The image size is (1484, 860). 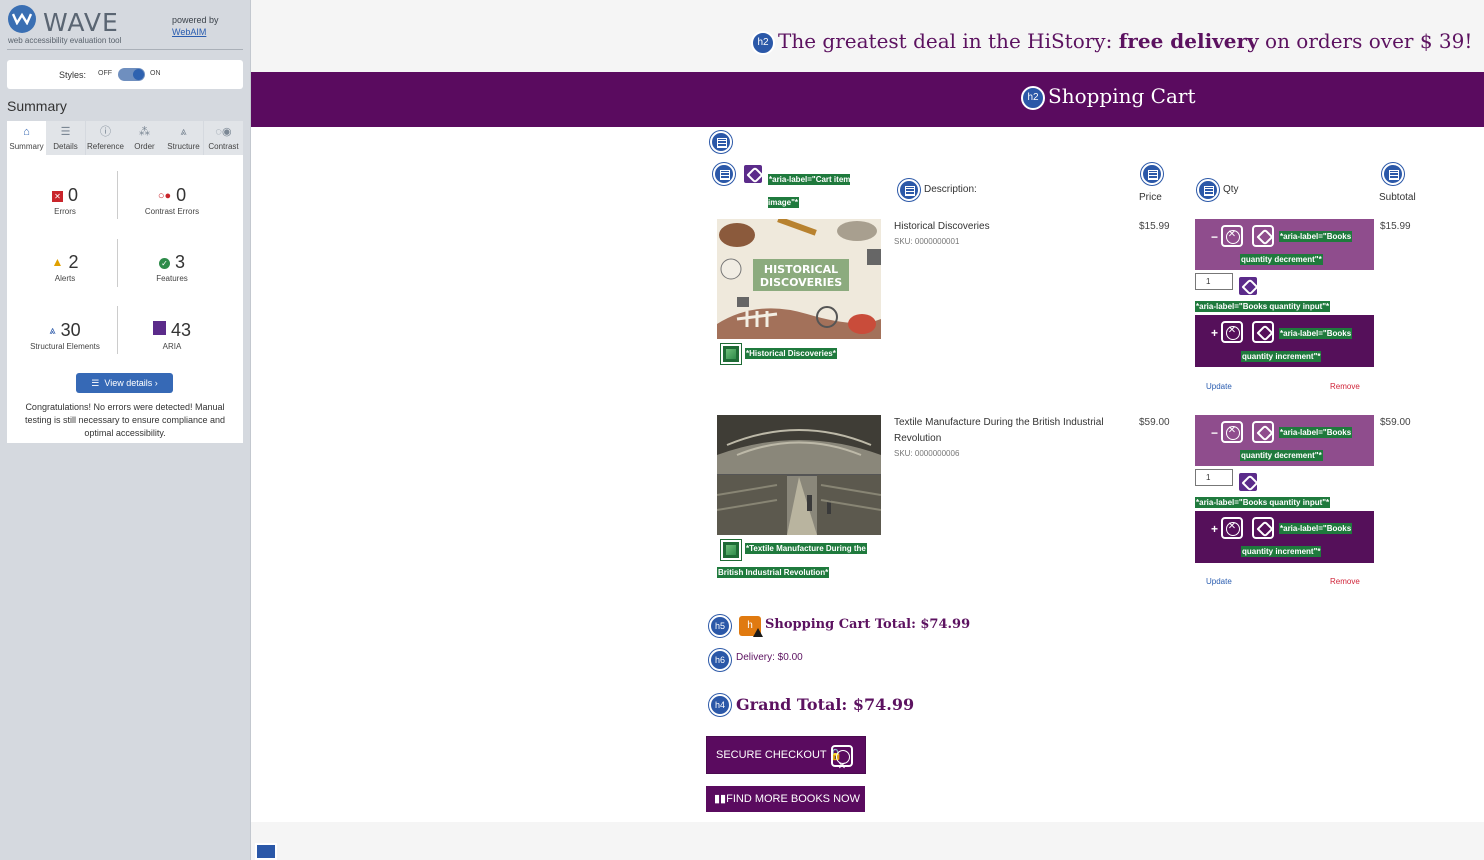 I want to click on structural-count: 30, so click(x=70, y=330).